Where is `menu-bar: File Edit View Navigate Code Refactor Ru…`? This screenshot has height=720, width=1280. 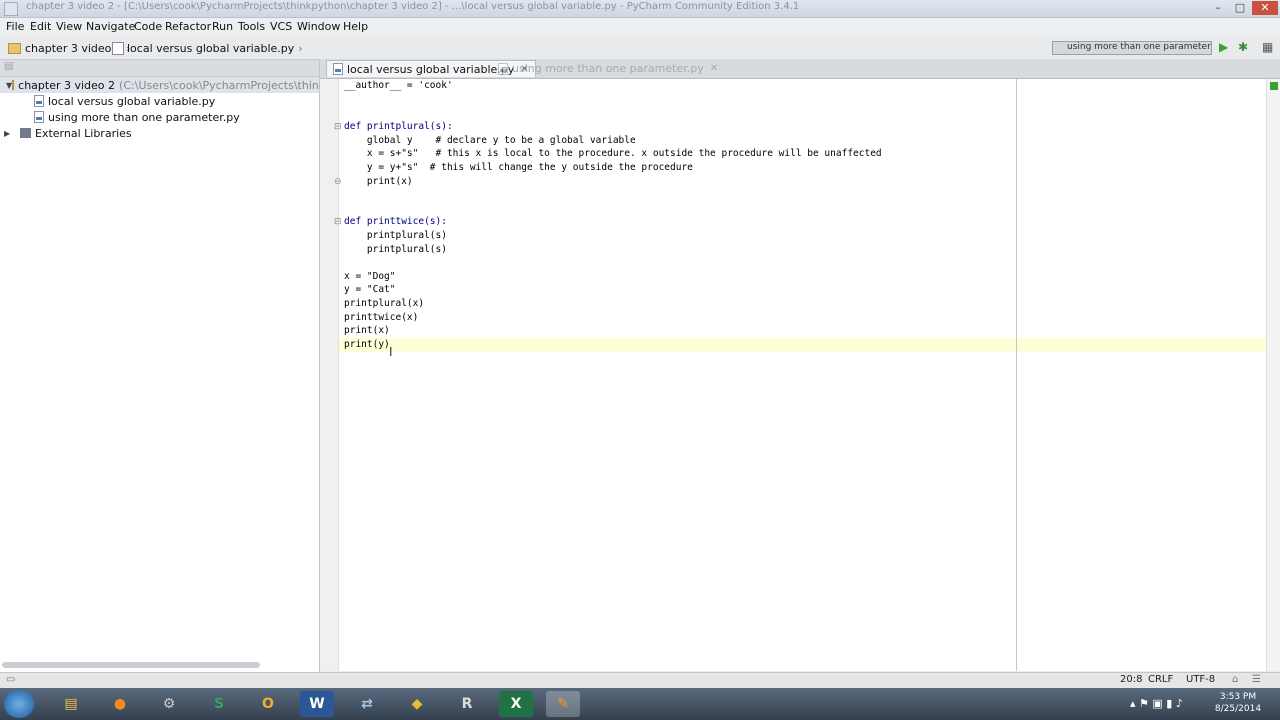 menu-bar: File Edit View Navigate Code Refactor Ru… is located at coordinates (640, 27).